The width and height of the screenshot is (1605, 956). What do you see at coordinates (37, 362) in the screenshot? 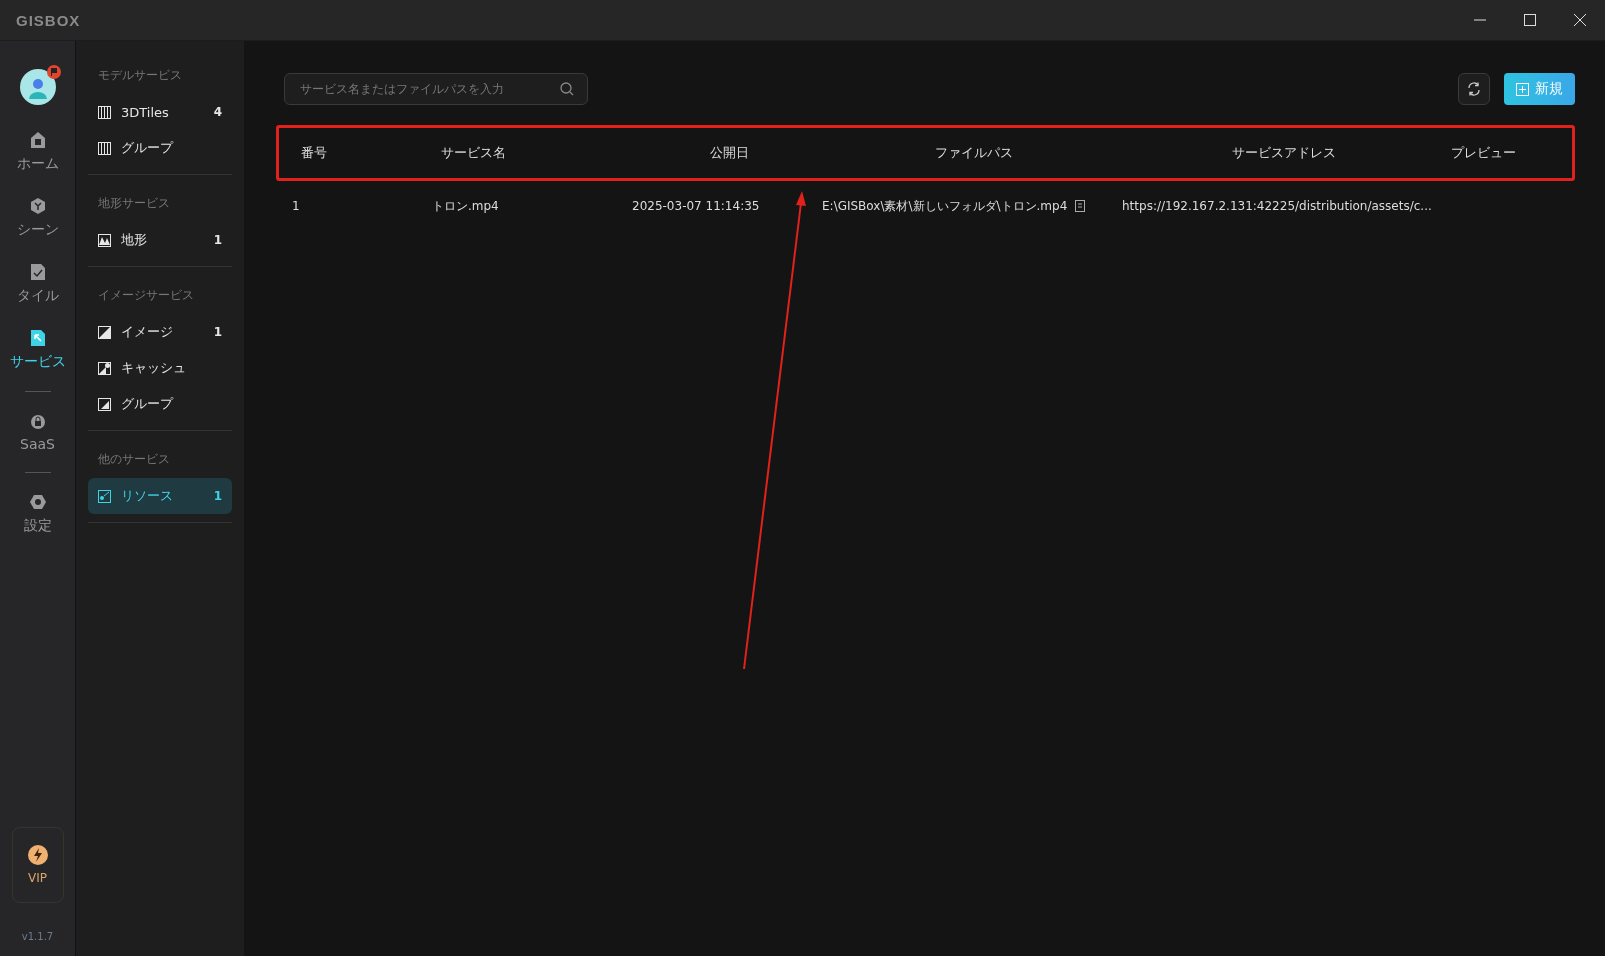
I see `nav-label: サービス` at bounding box center [37, 362].